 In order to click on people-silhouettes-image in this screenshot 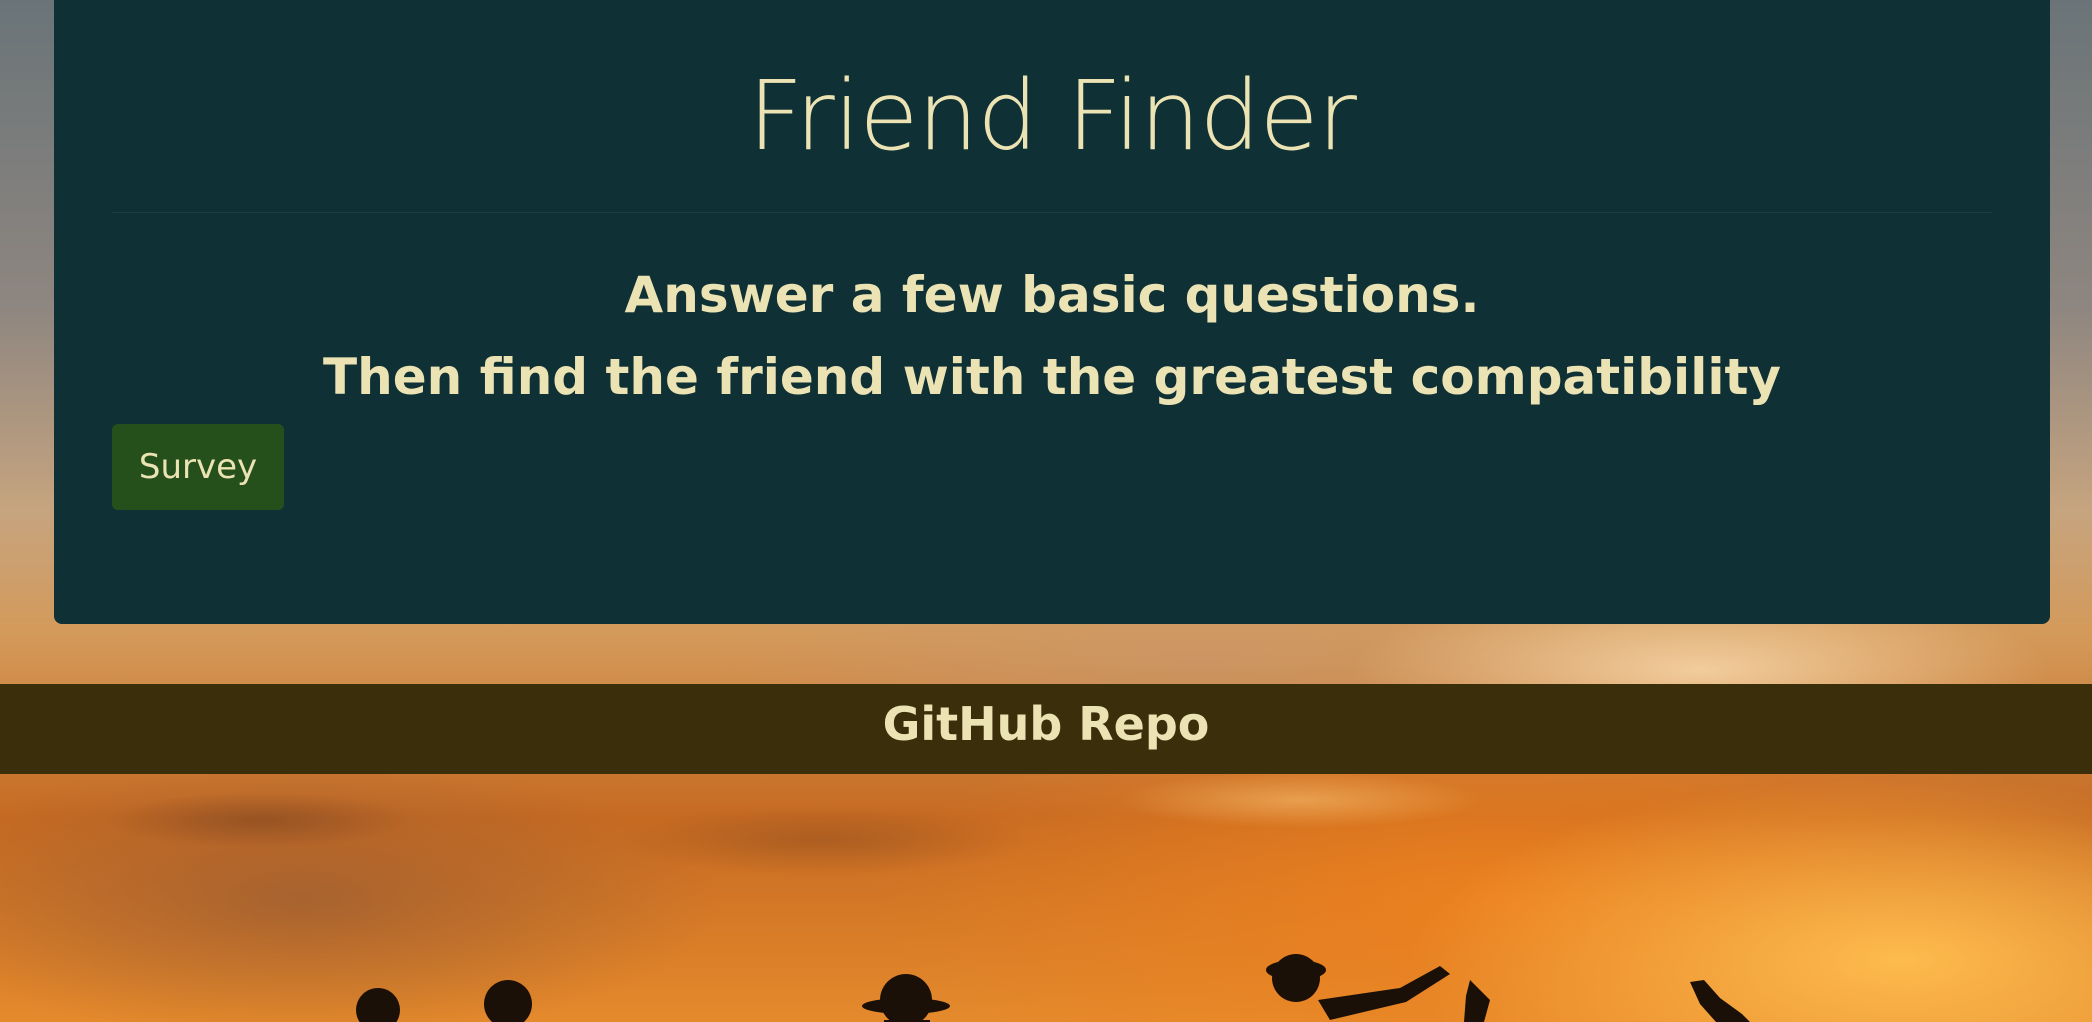, I will do `click(1053, 988)`.